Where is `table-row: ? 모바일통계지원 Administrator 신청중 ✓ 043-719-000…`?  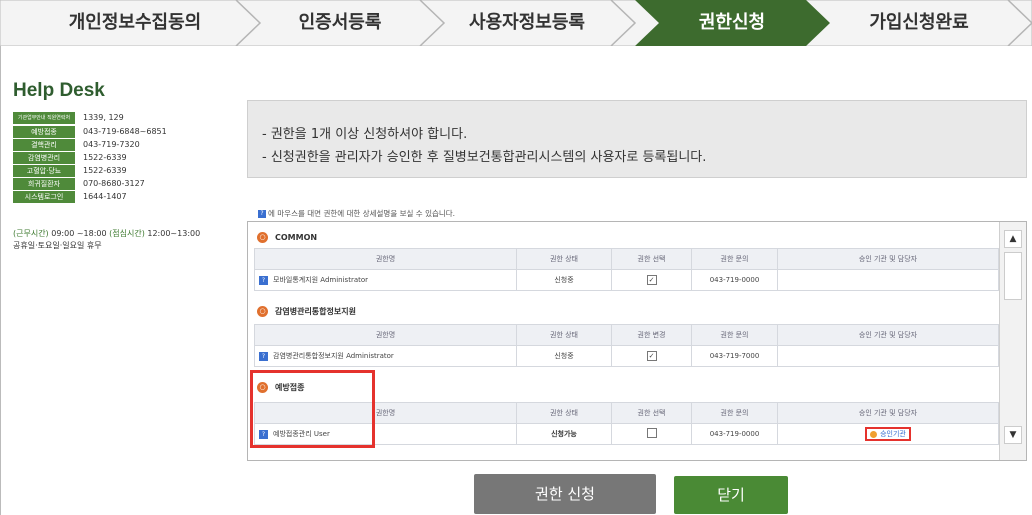 table-row: ? 모바일통계지원 Administrator 신청중 ✓ 043-719-000… is located at coordinates (626, 280).